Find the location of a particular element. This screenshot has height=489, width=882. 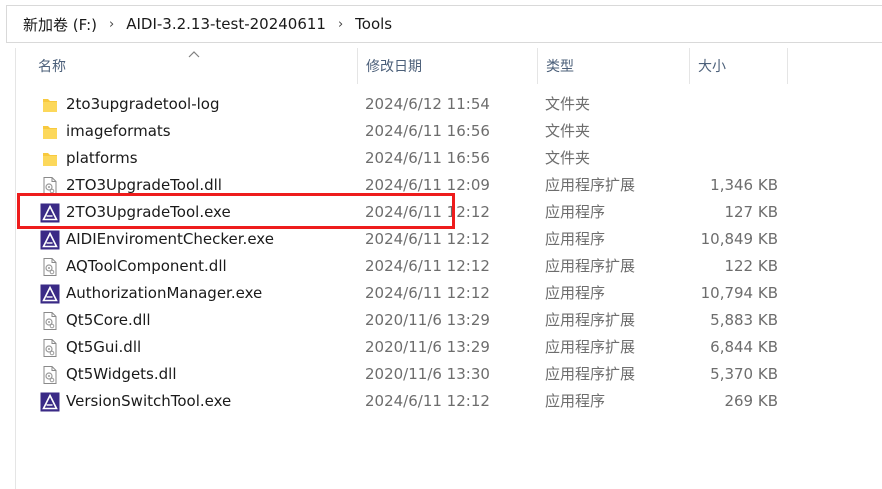

column-header-date: 修改日期 is located at coordinates (447, 66).